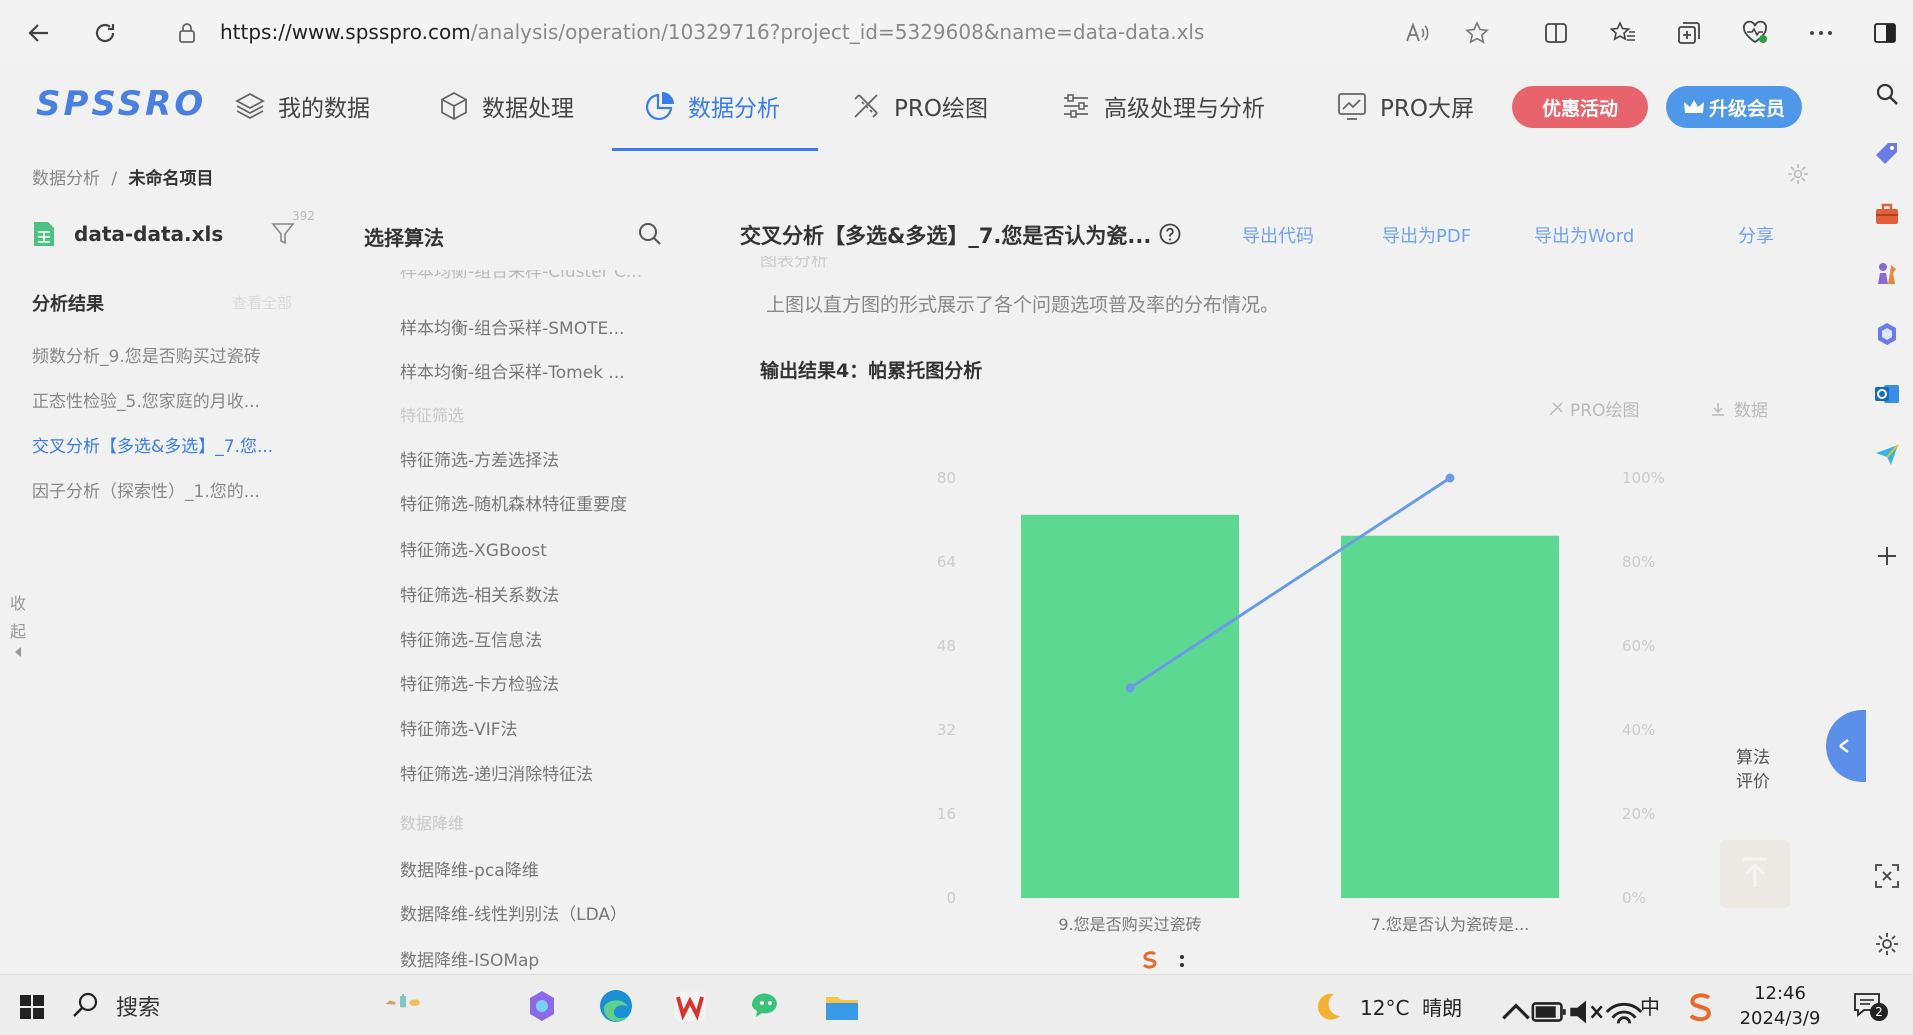  I want to click on read-aloud-icon, so click(1417, 33).